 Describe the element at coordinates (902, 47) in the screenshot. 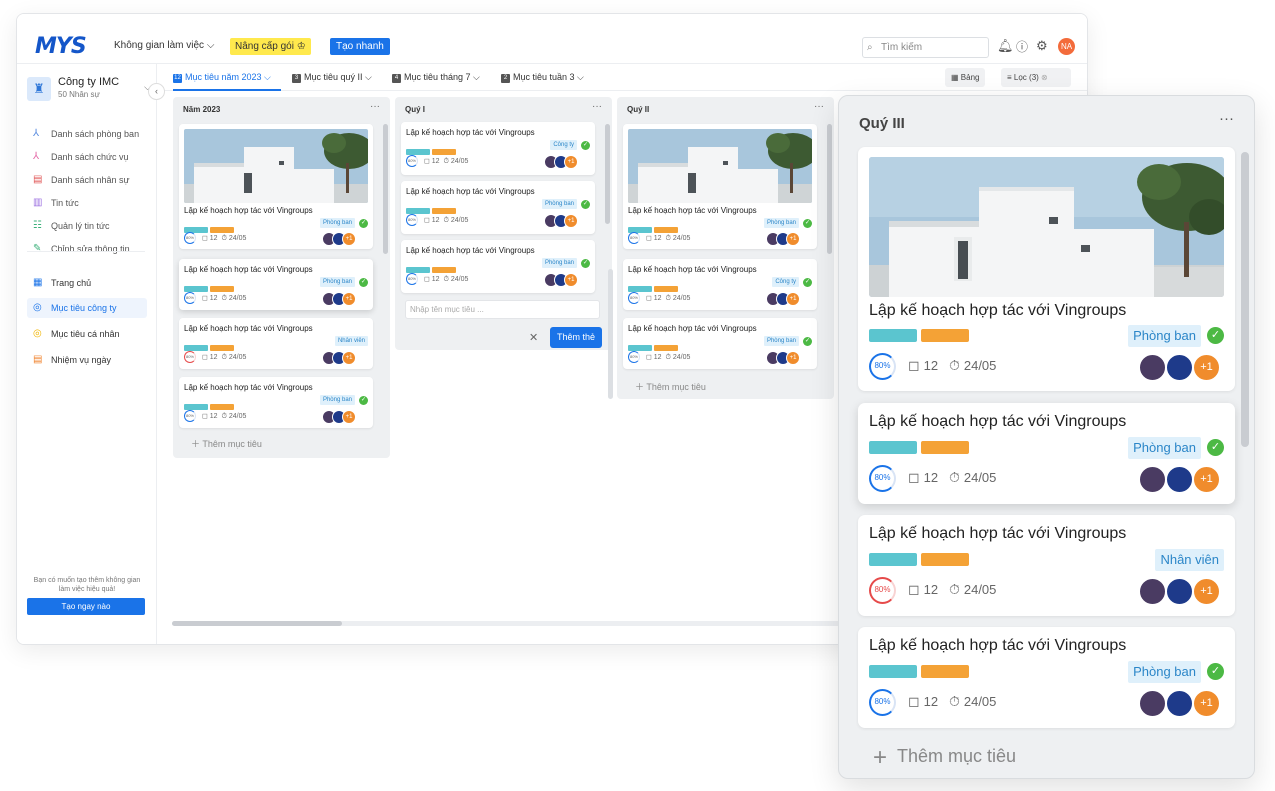

I see `search-placeholder: Tìm kiếm` at that location.